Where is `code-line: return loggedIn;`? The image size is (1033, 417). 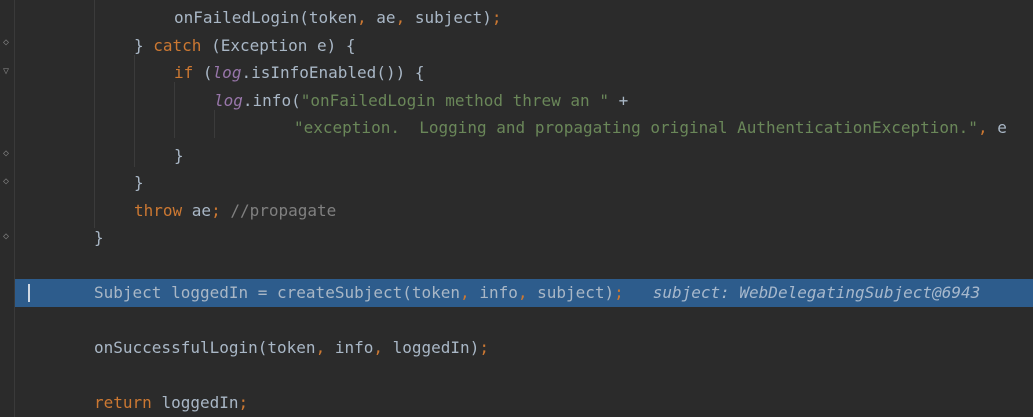
code-line: return loggedIn; is located at coordinates (524, 403).